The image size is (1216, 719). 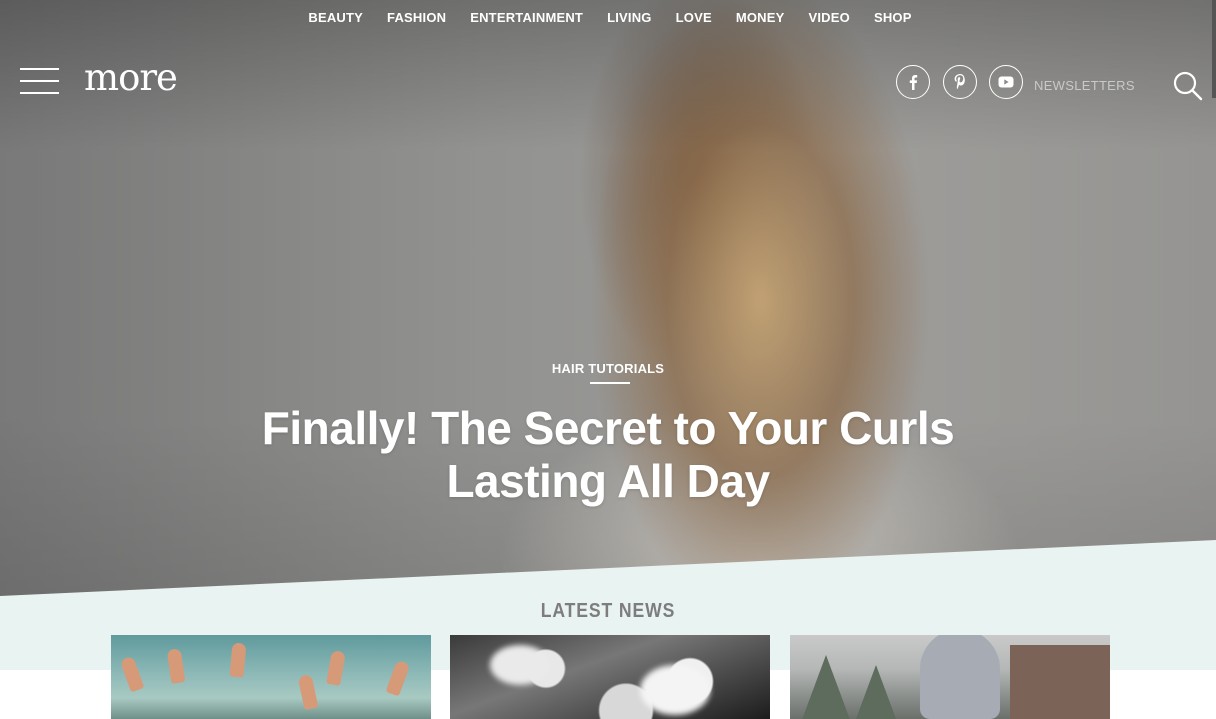 I want to click on nav-item-money: MONEY, so click(x=760, y=18).